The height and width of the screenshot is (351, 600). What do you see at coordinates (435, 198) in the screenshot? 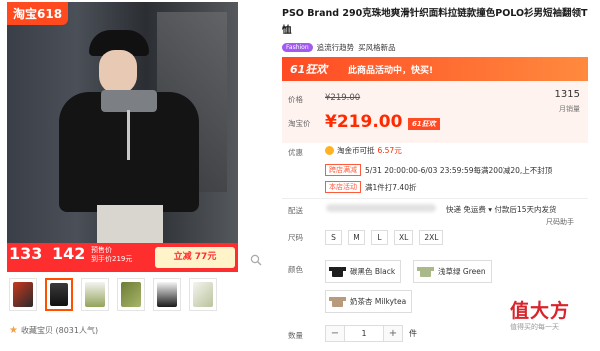
I see `divider` at bounding box center [435, 198].